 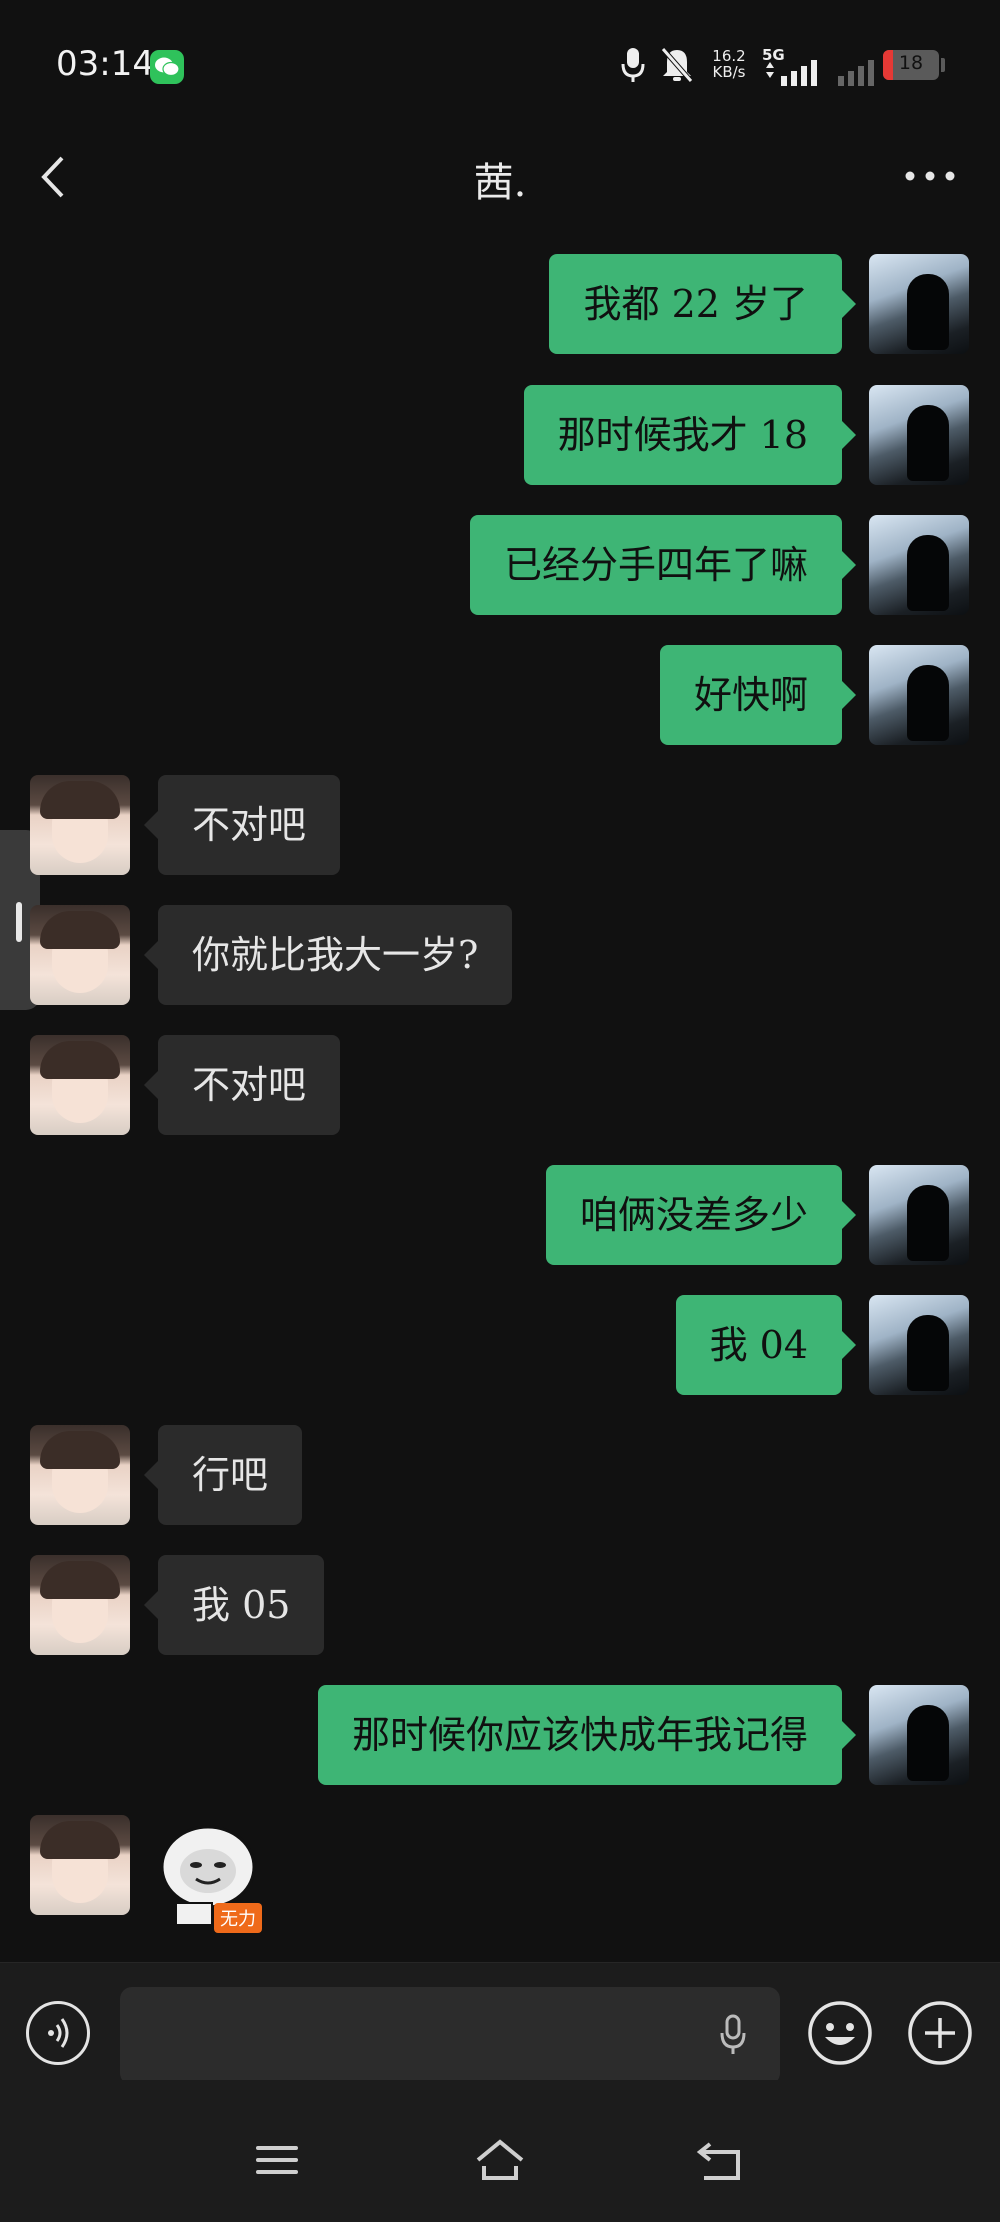 I want to click on message-bubble: 我 04, so click(x=766, y=1345).